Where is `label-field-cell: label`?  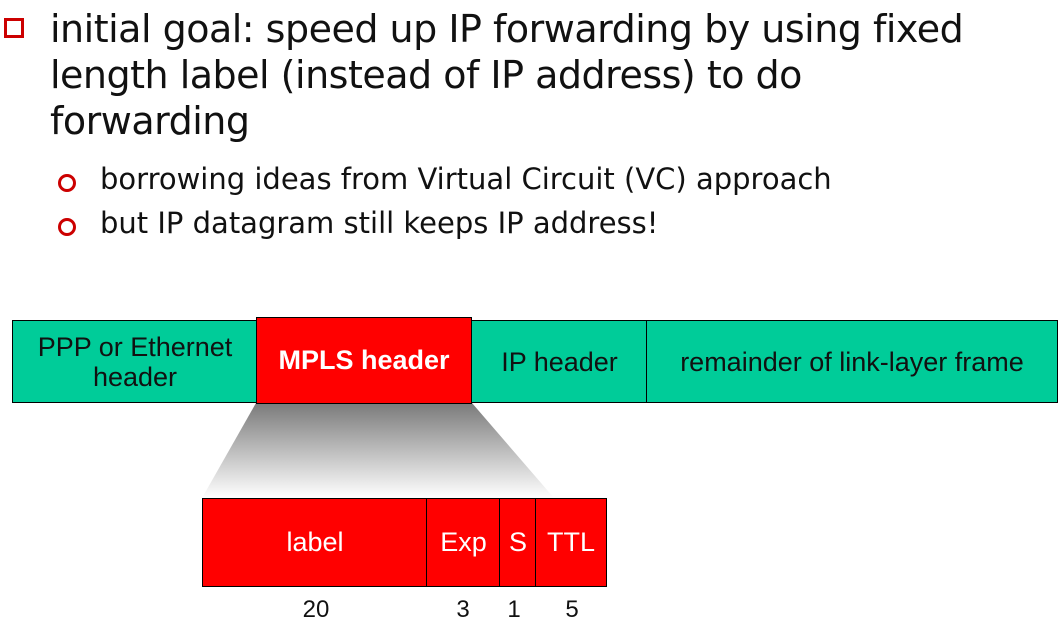
label-field-cell: label is located at coordinates (315, 542).